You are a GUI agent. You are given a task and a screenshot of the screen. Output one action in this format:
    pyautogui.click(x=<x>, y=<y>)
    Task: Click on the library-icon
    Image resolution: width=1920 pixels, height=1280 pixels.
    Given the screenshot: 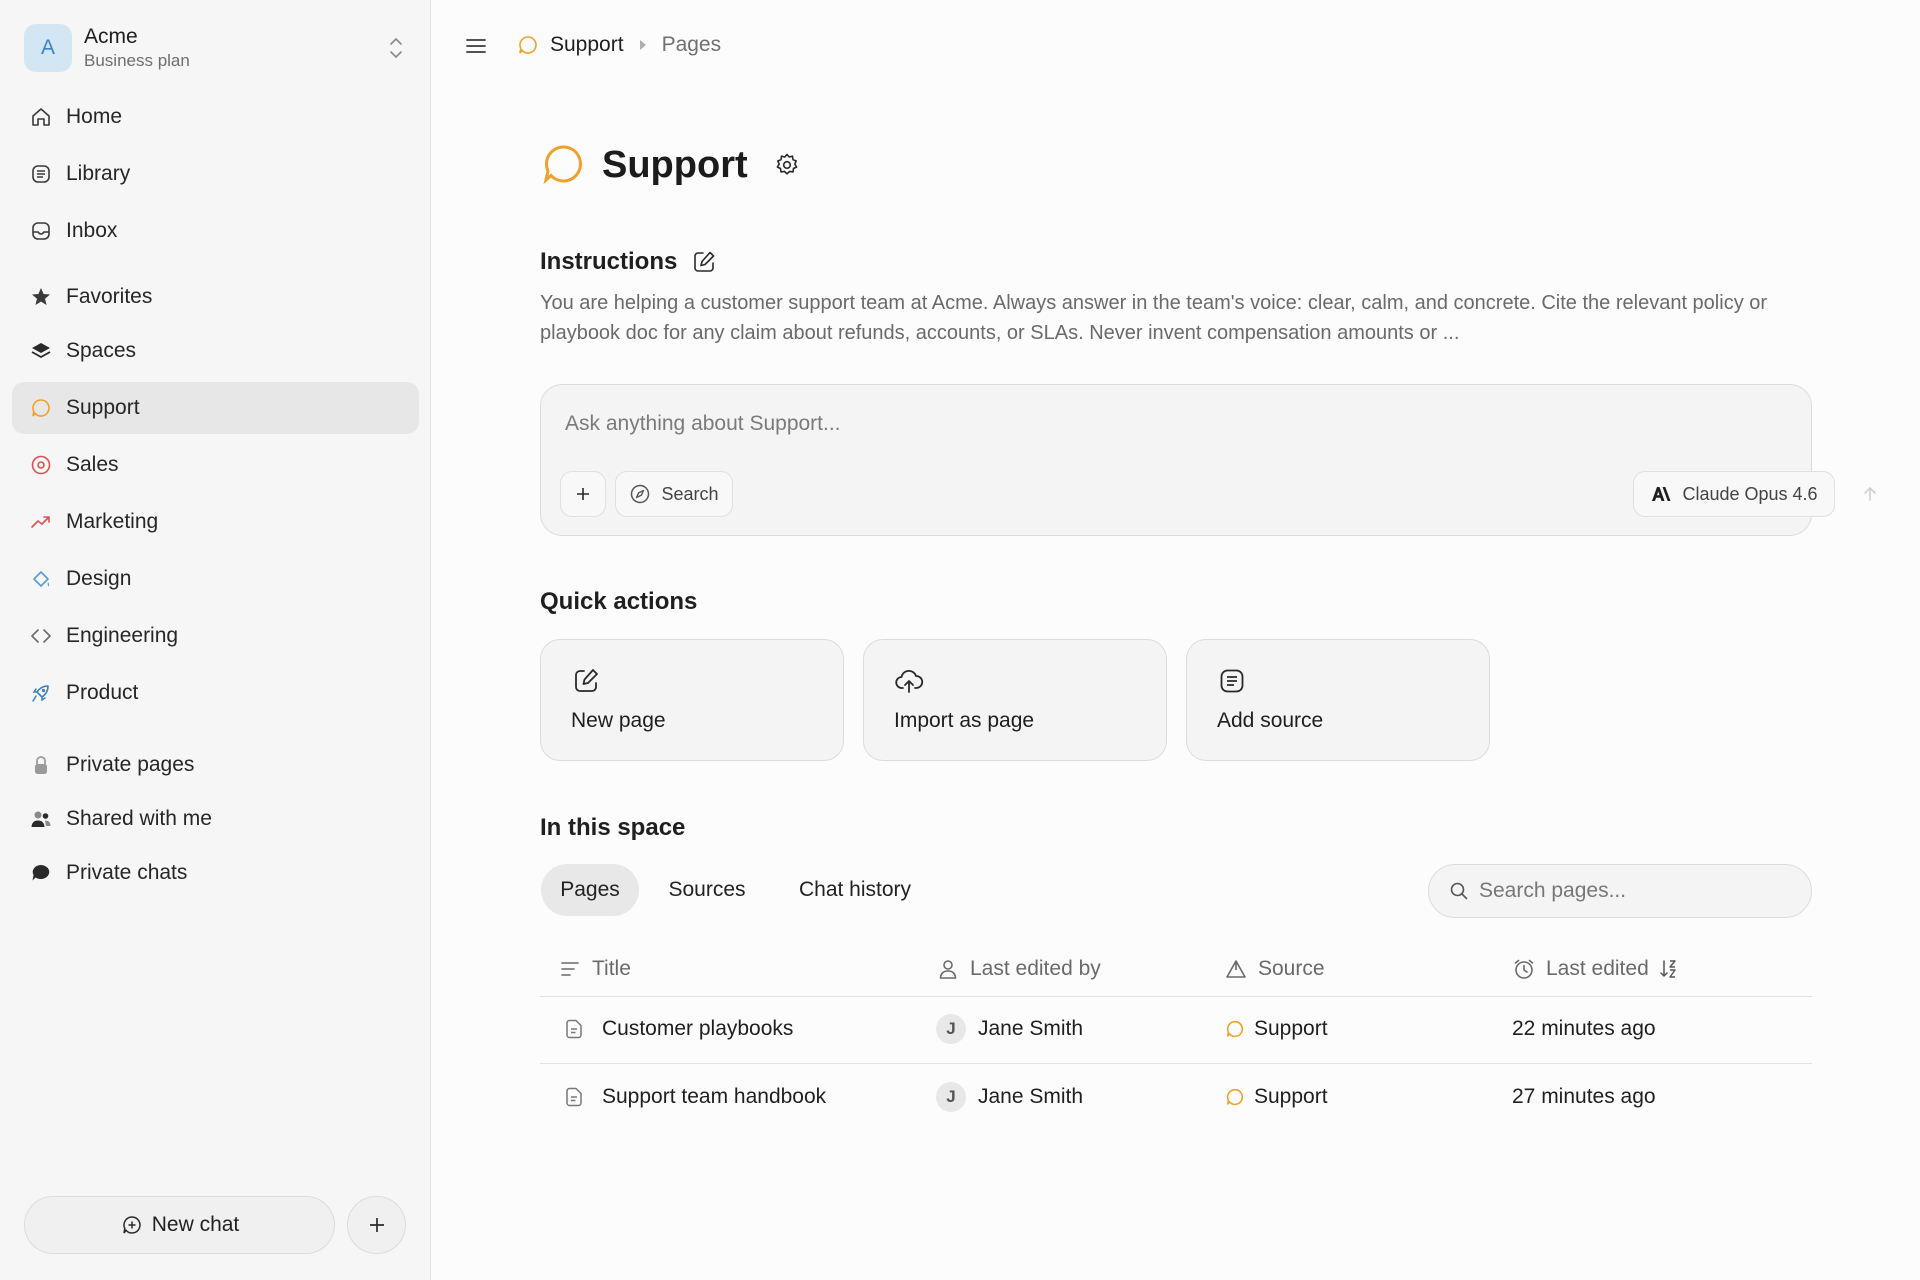 What is the action you would take?
    pyautogui.click(x=1232, y=681)
    